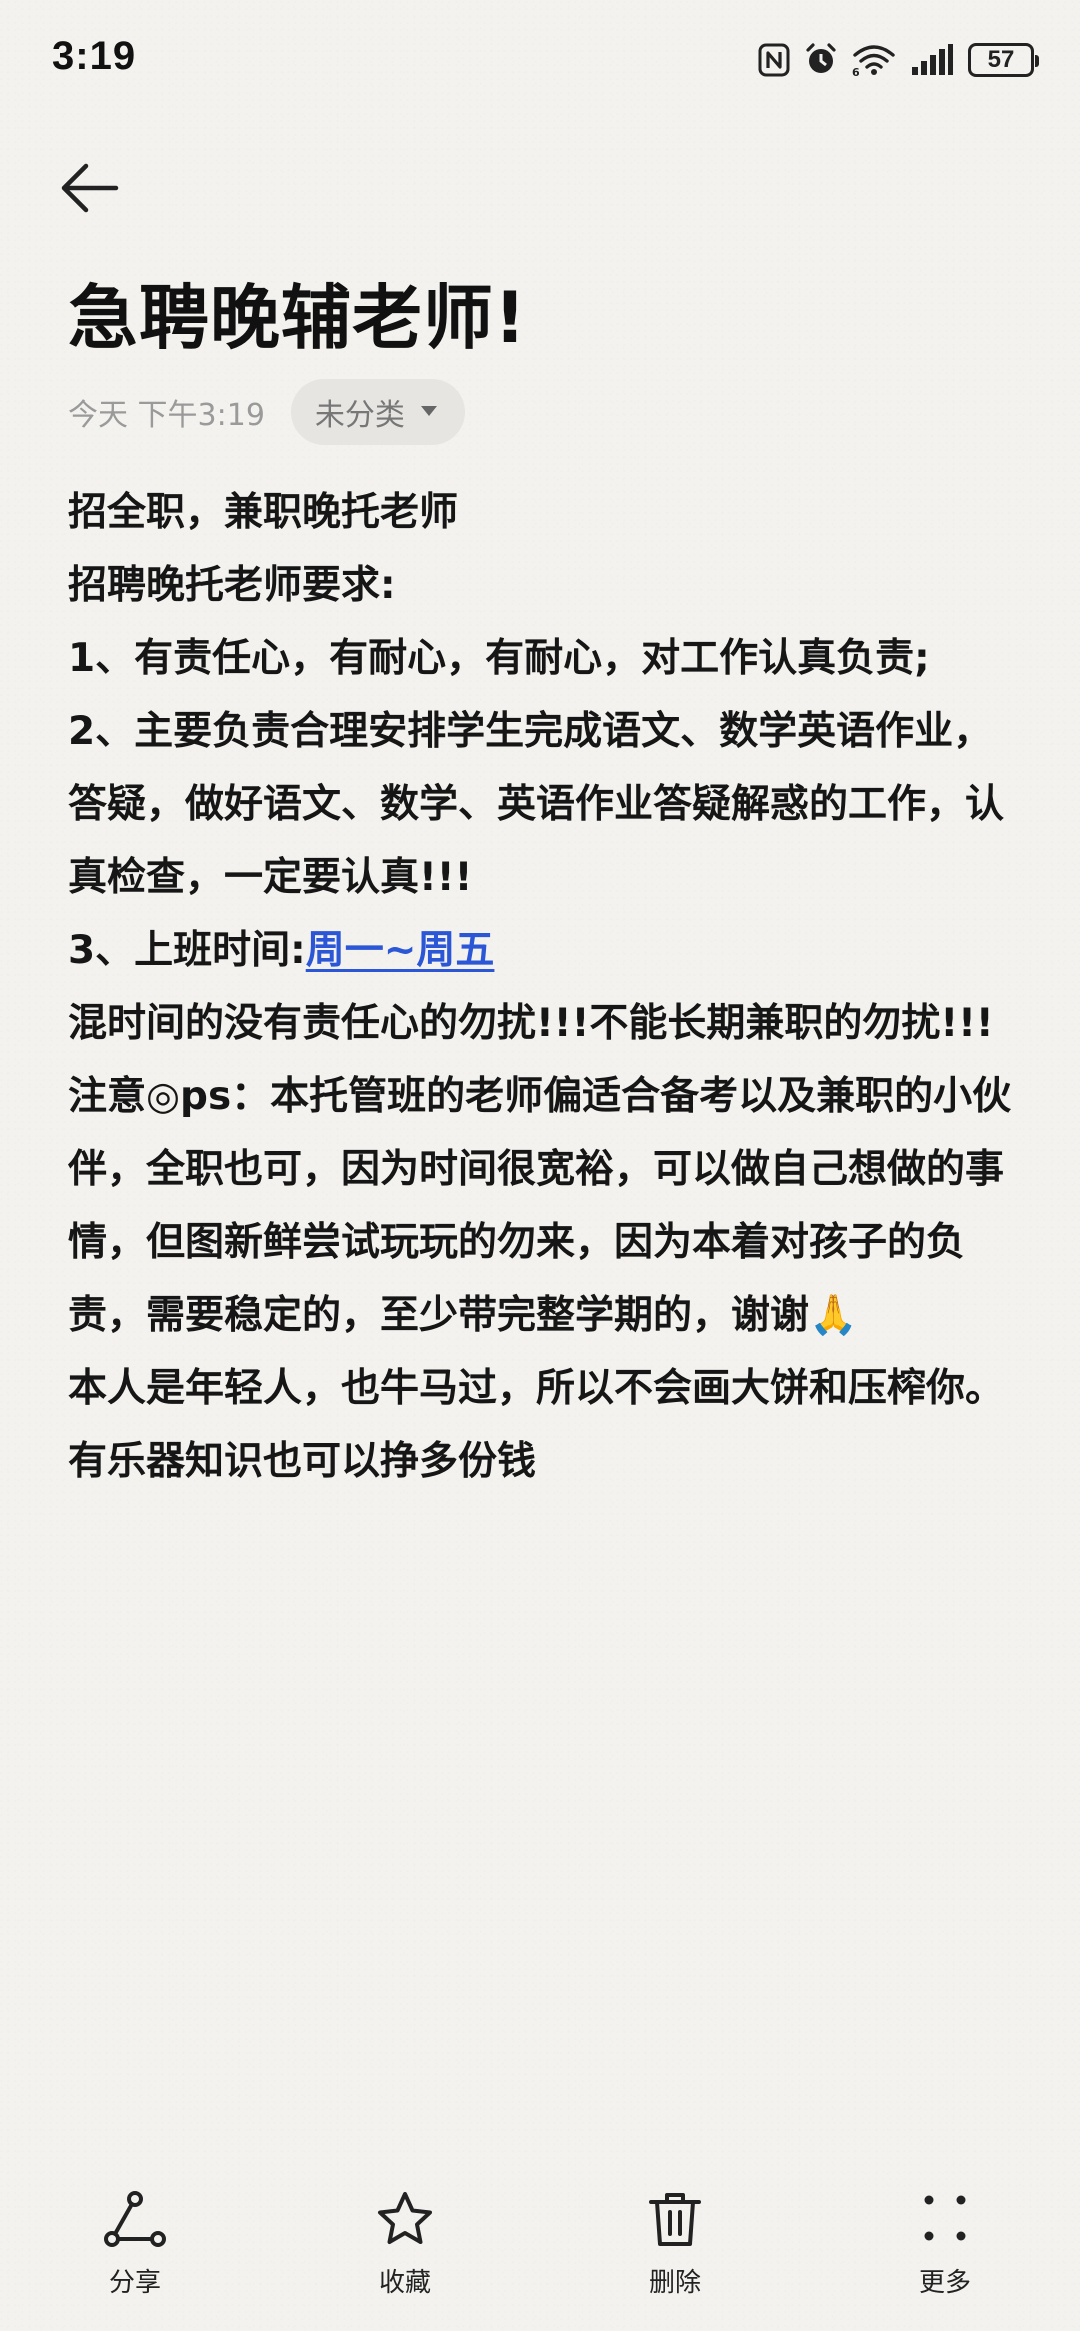  What do you see at coordinates (263, 512) in the screenshot?
I see `note-line: 招全职，兼职晚托老师` at bounding box center [263, 512].